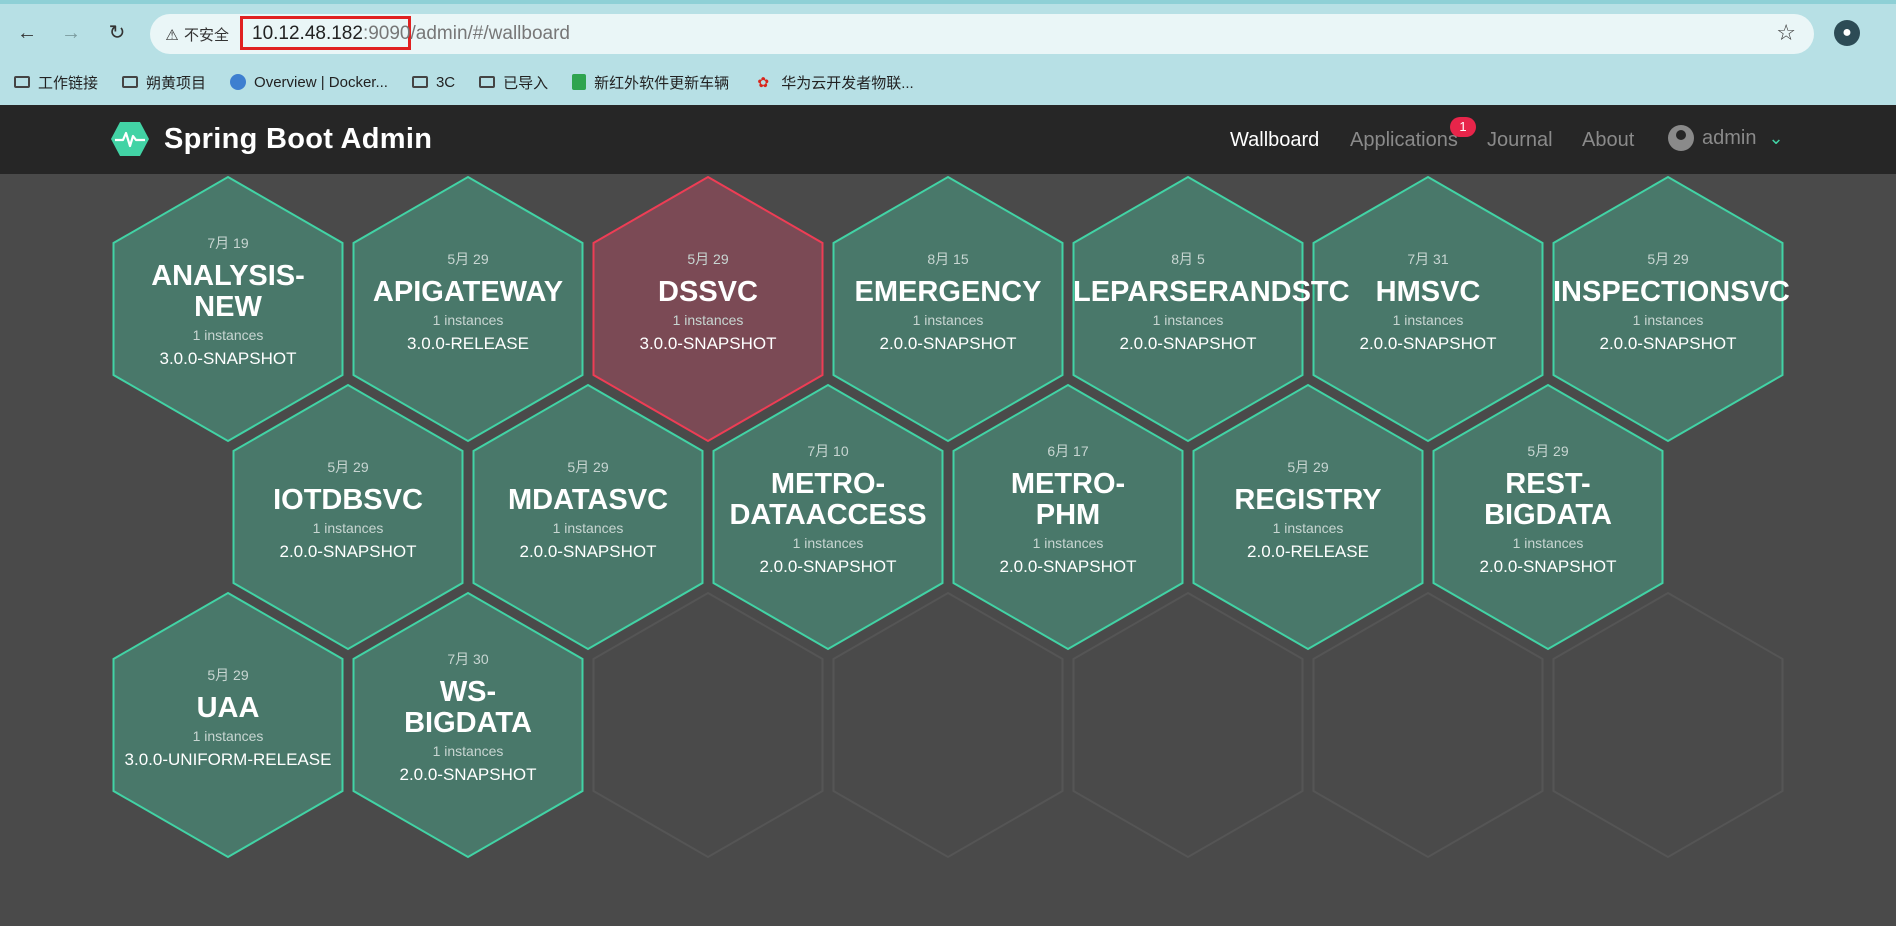 Image resolution: width=1896 pixels, height=926 pixels. I want to click on application-name: WS- BIGDATA, so click(468, 707).